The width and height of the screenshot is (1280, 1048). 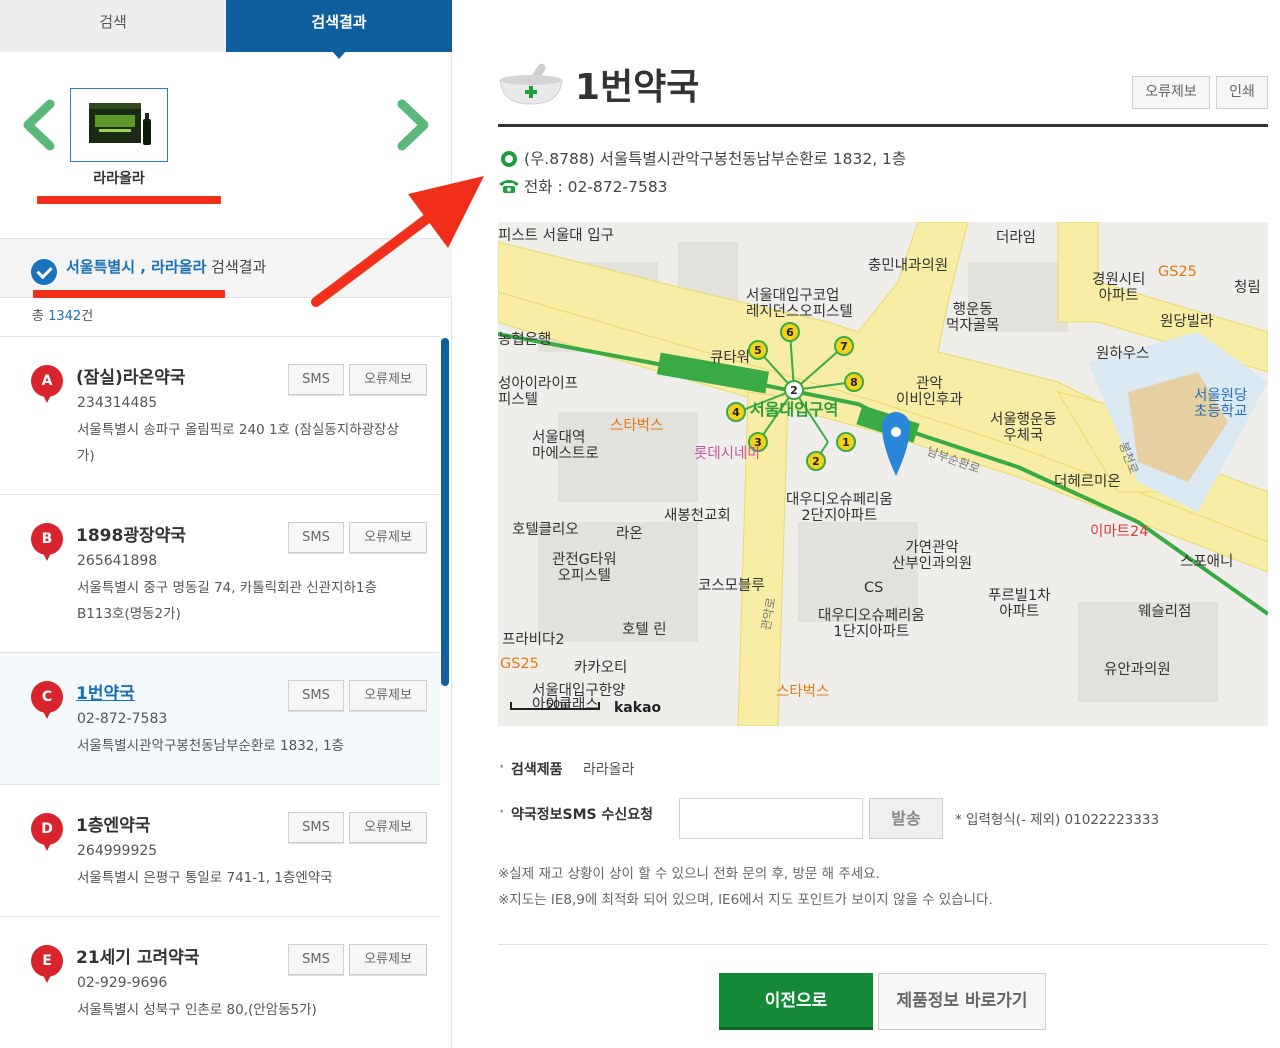 What do you see at coordinates (412, 125) in the screenshot?
I see `chevron-right-icon` at bounding box center [412, 125].